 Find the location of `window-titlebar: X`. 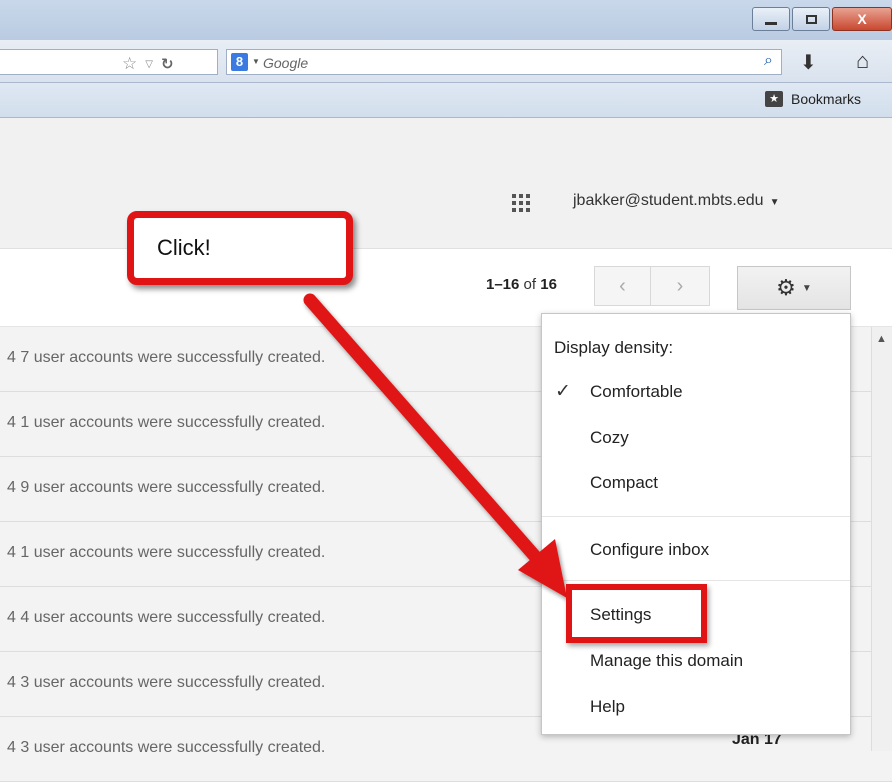

window-titlebar: X is located at coordinates (446, 20).